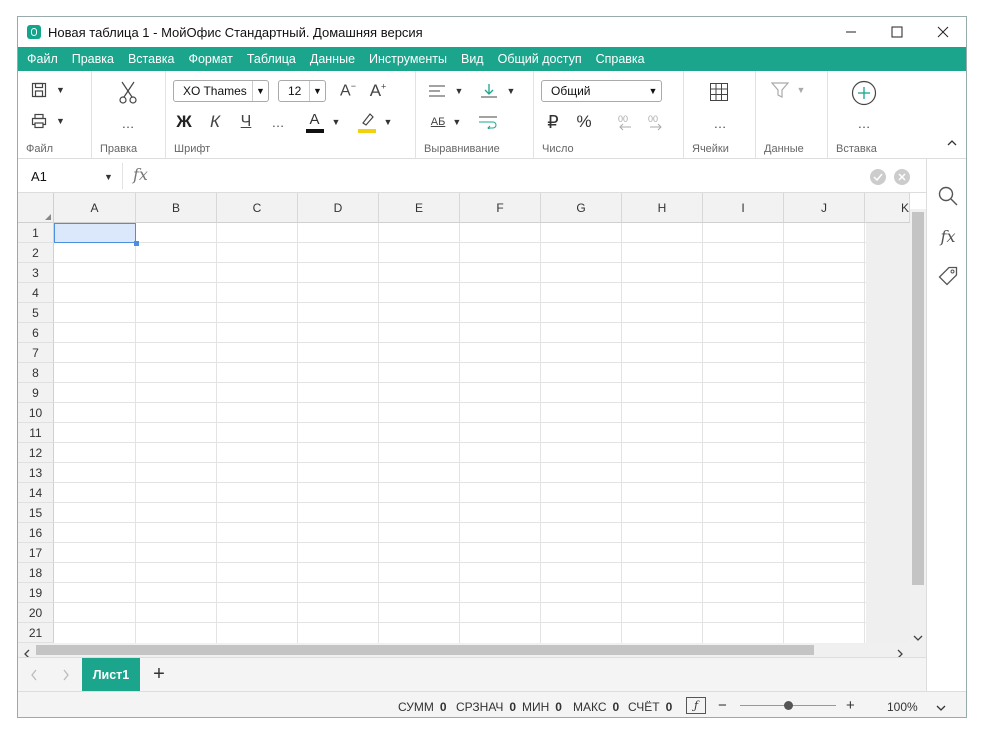  What do you see at coordinates (36, 473) in the screenshot?
I see `row-header: 13` at bounding box center [36, 473].